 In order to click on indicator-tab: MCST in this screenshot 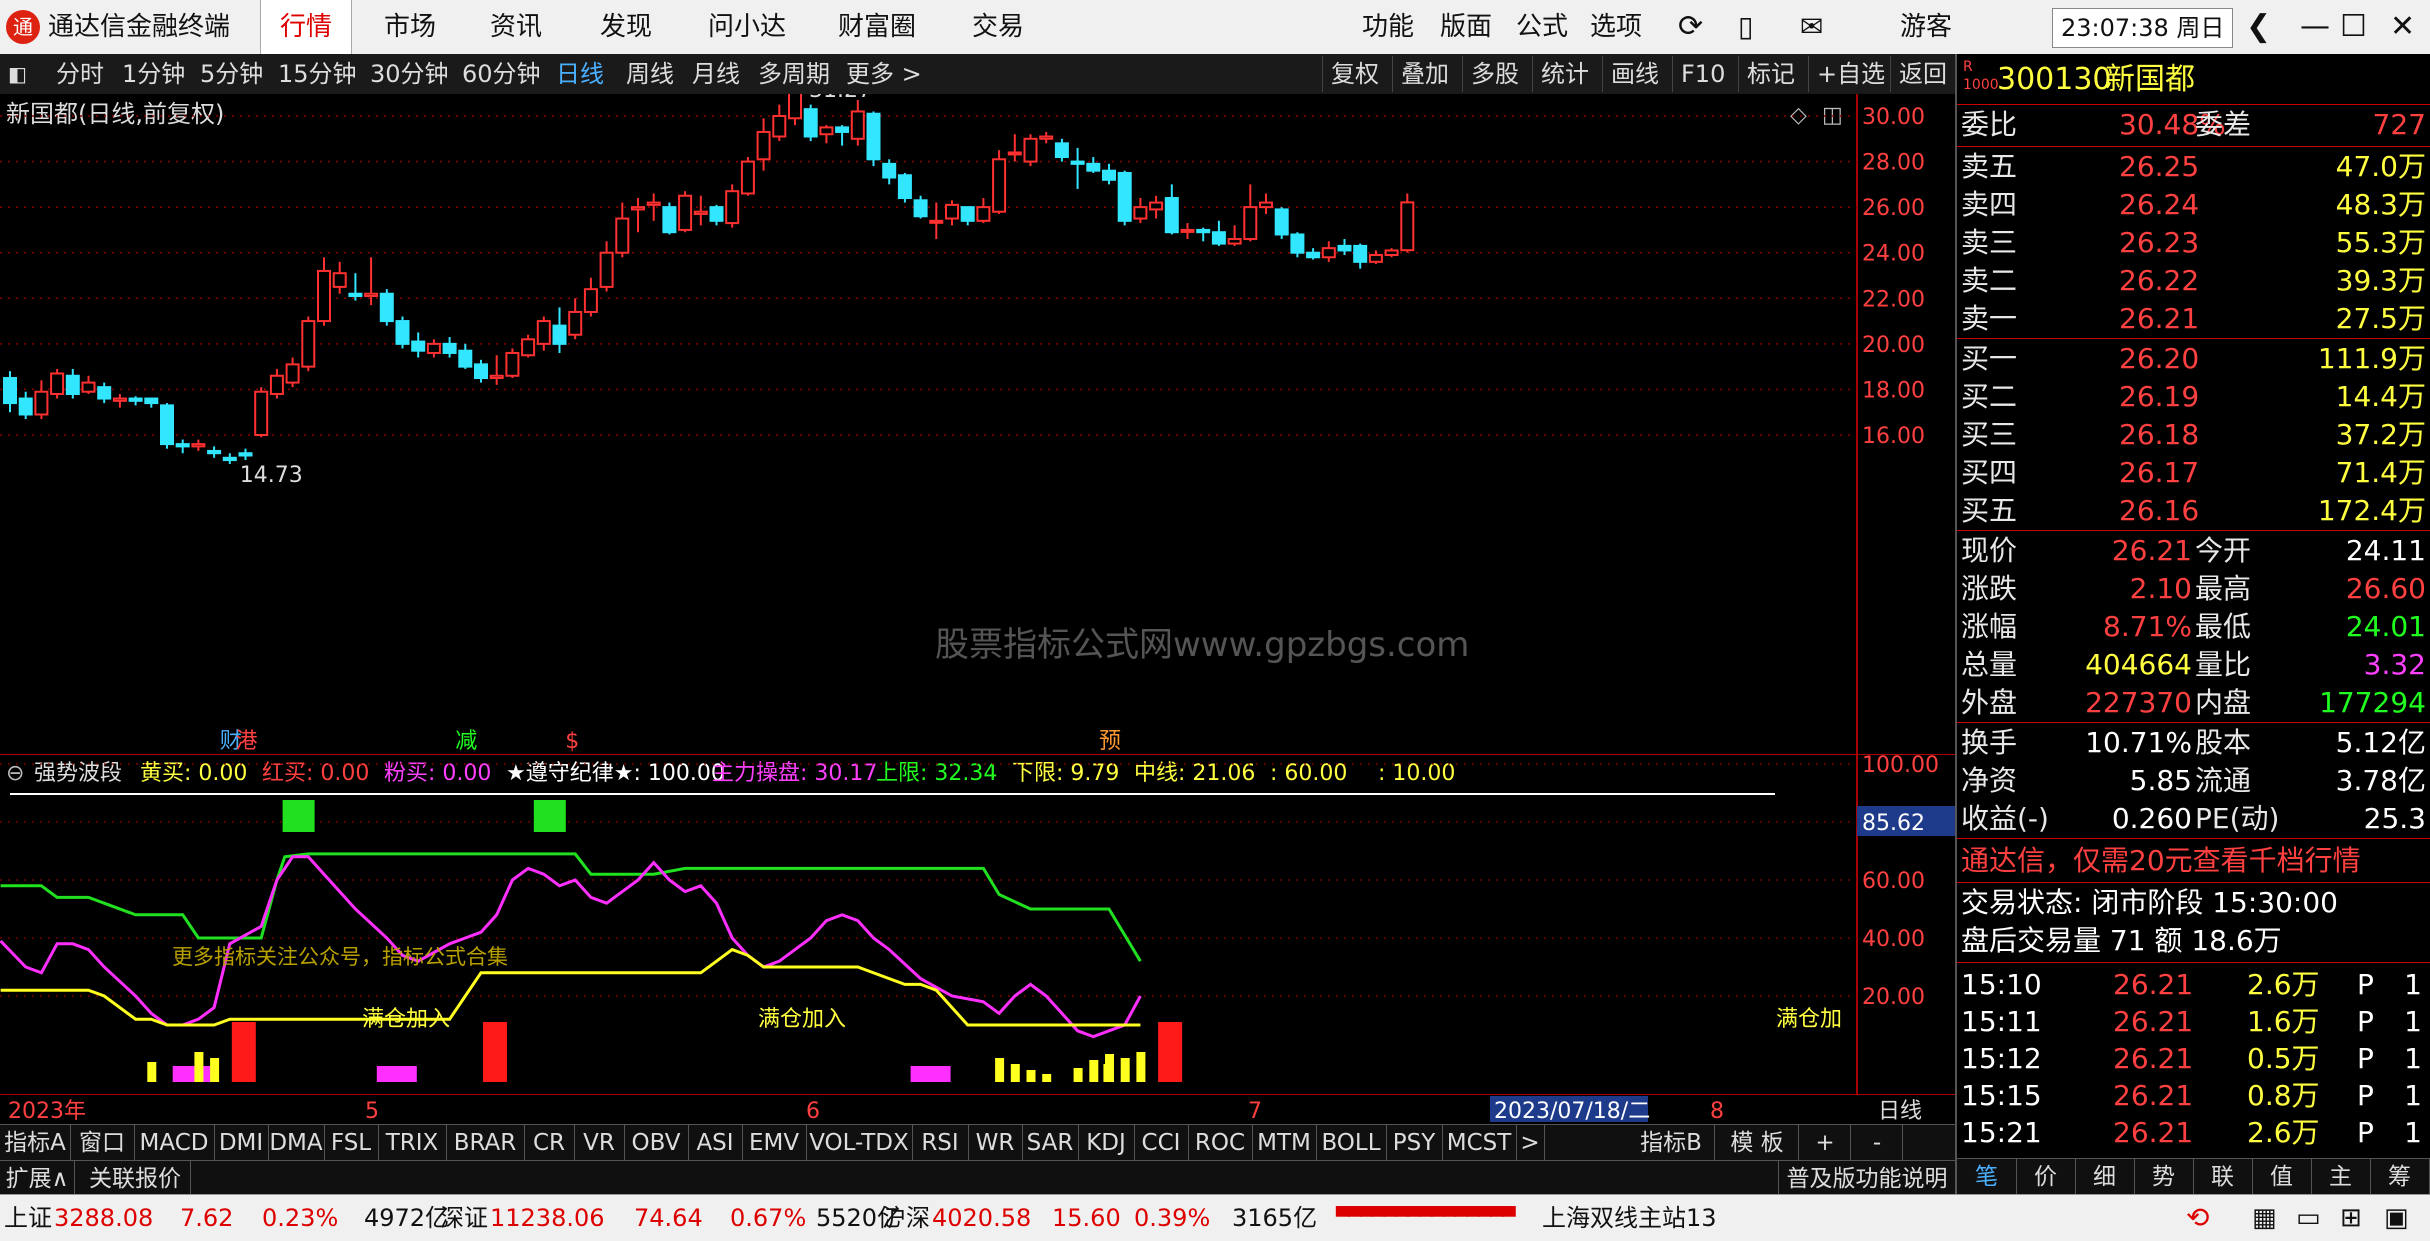, I will do `click(1479, 1143)`.